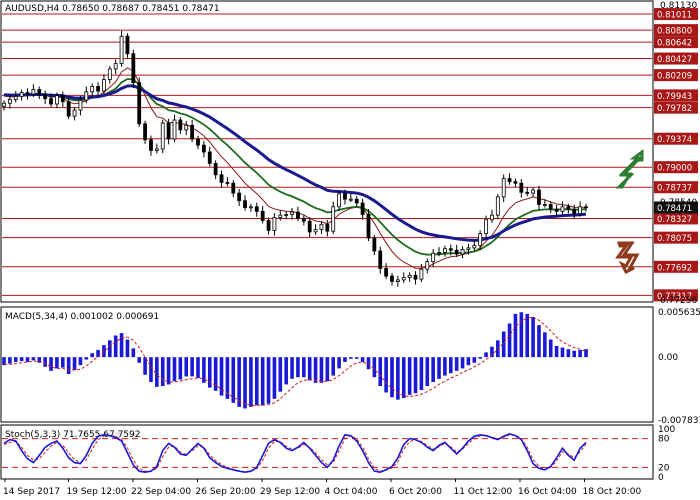 The height and width of the screenshot is (500, 700). I want to click on time-axis-label: 26 Sep 20:00, so click(226, 492).